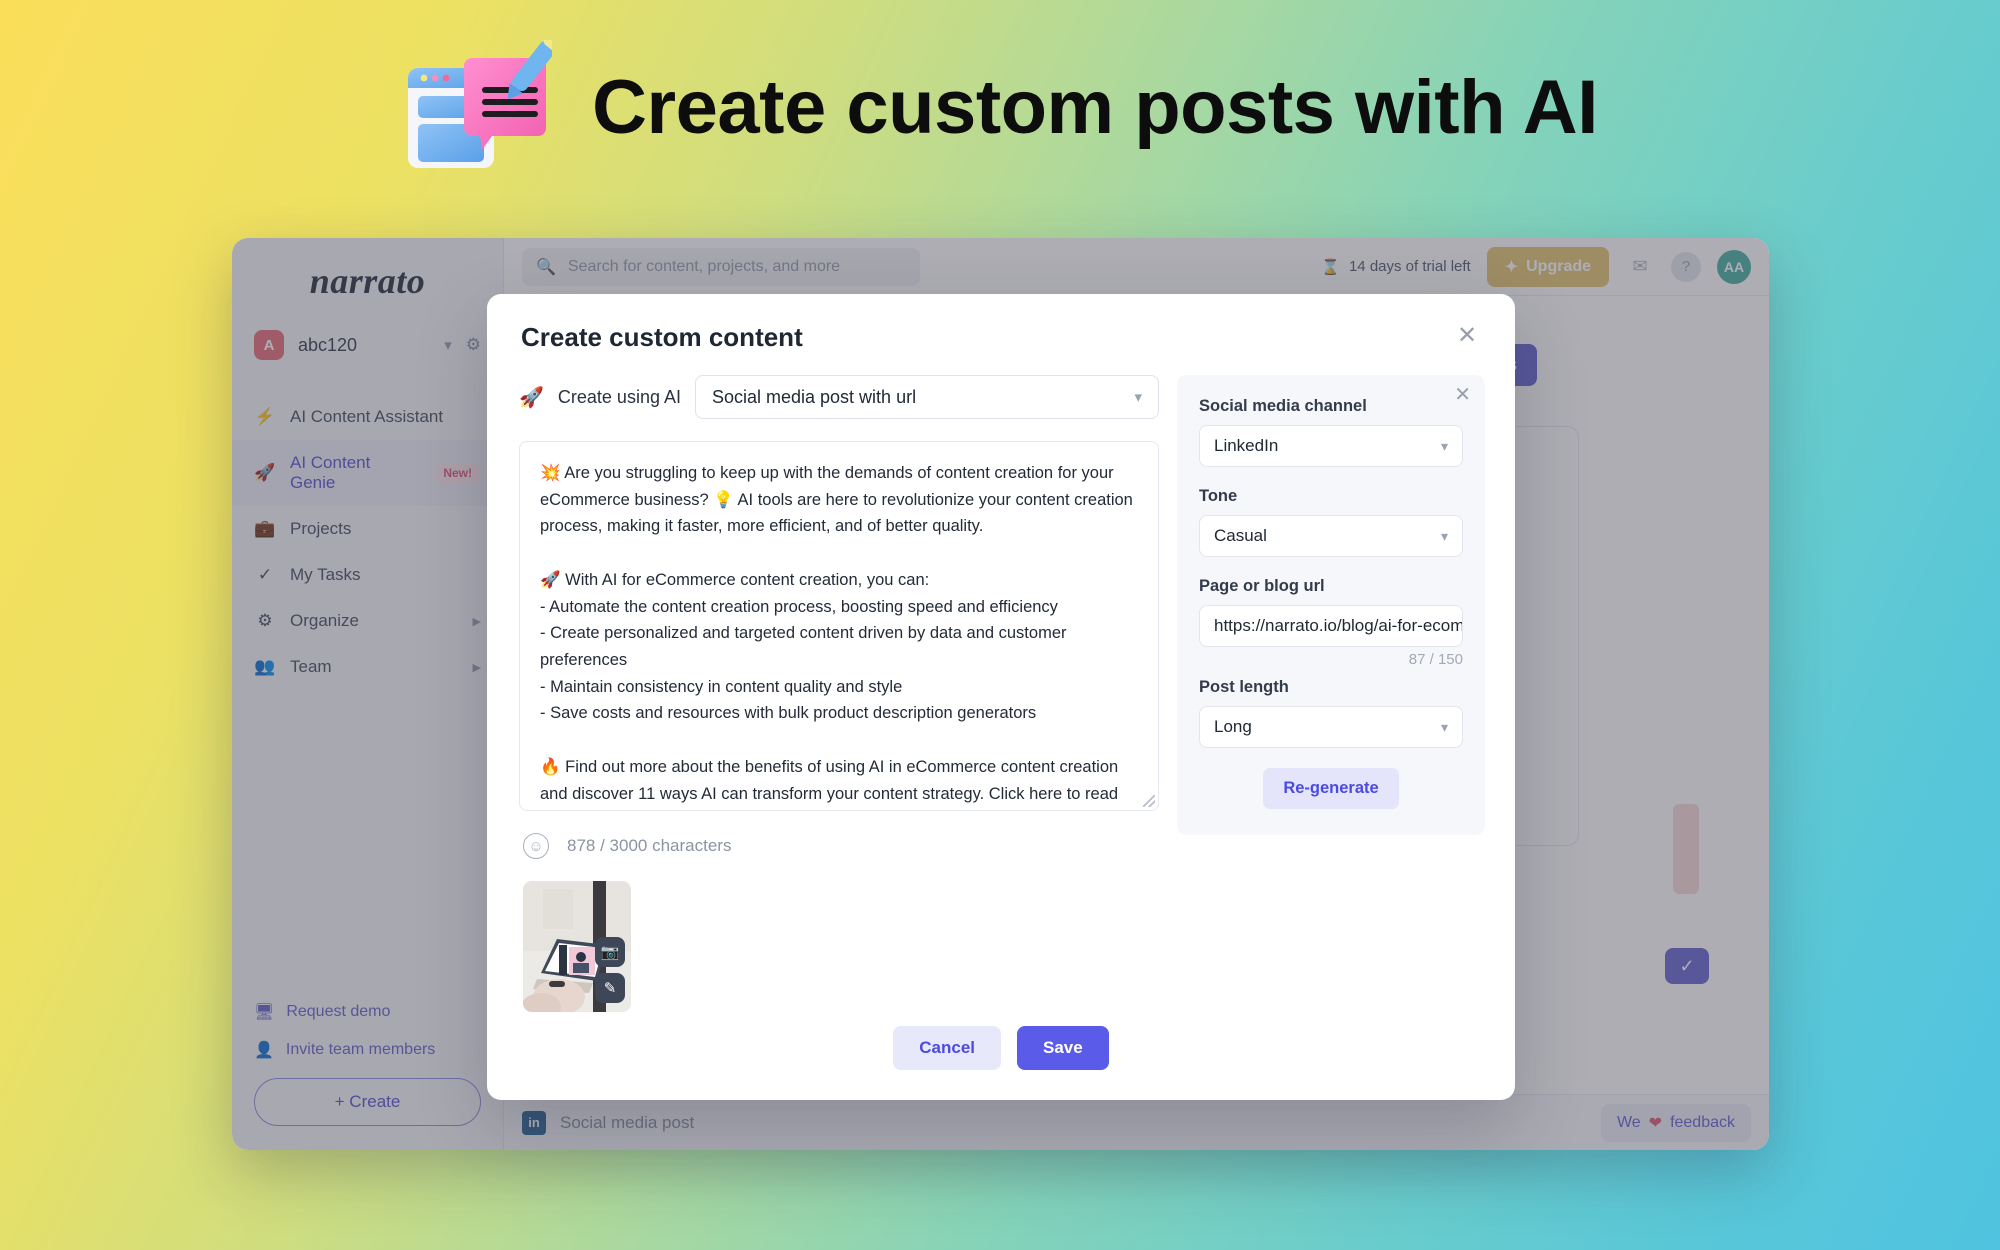  What do you see at coordinates (926, 397) in the screenshot?
I see `content-type-select: Social media post with url ▾` at bounding box center [926, 397].